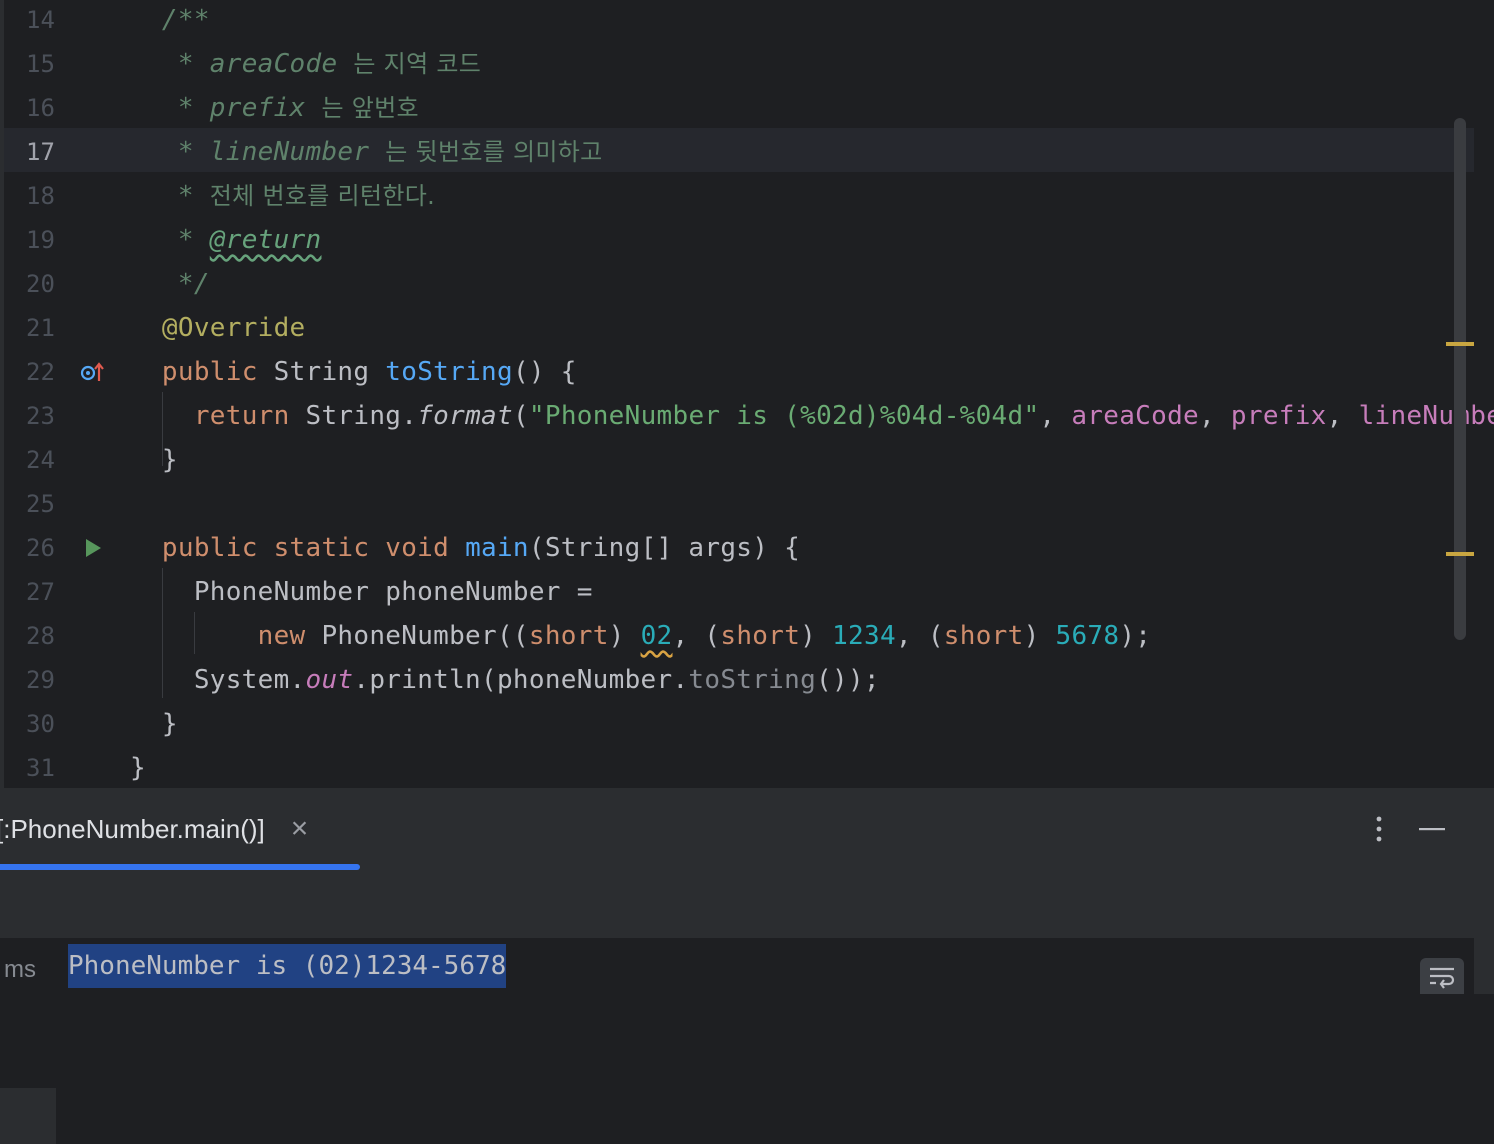 The height and width of the screenshot is (1144, 1494). What do you see at coordinates (802, 196) in the screenshot?
I see `code-line: * 전체 번호를 리턴한다.` at bounding box center [802, 196].